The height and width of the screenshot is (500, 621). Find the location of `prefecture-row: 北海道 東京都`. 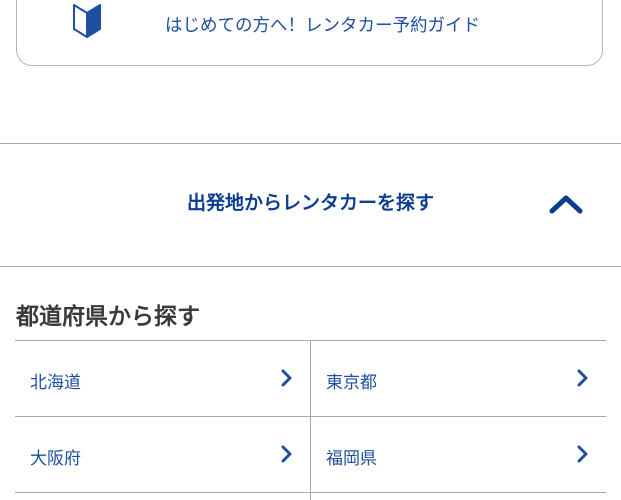

prefecture-row: 北海道 東京都 is located at coordinates (310, 379).